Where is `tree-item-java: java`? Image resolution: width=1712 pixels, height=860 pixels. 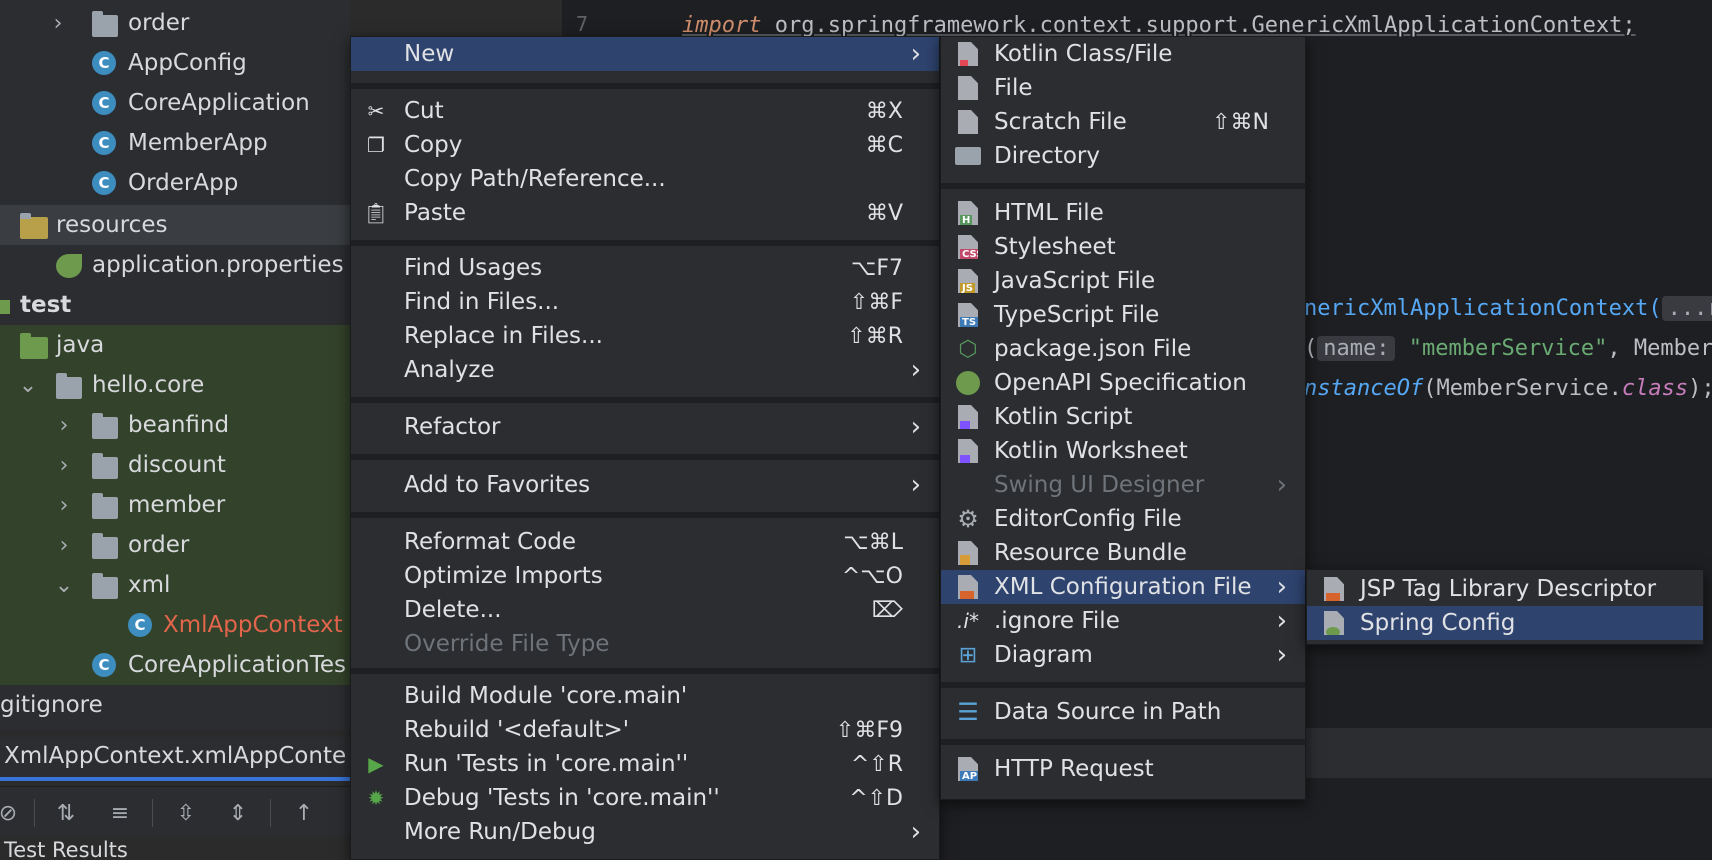
tree-item-java: java is located at coordinates (175, 345).